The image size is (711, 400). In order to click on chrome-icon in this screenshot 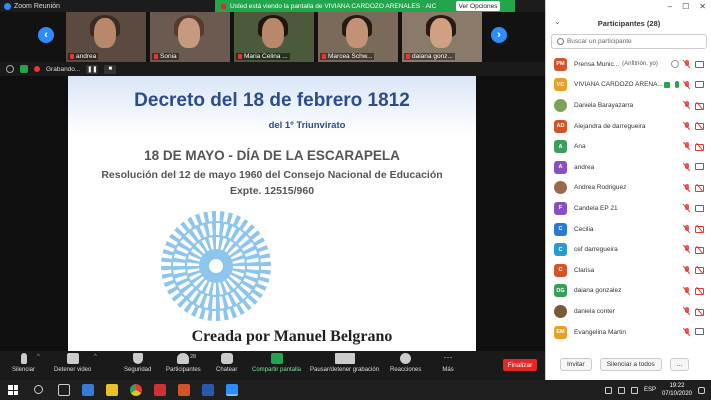, I will do `click(136, 390)`.